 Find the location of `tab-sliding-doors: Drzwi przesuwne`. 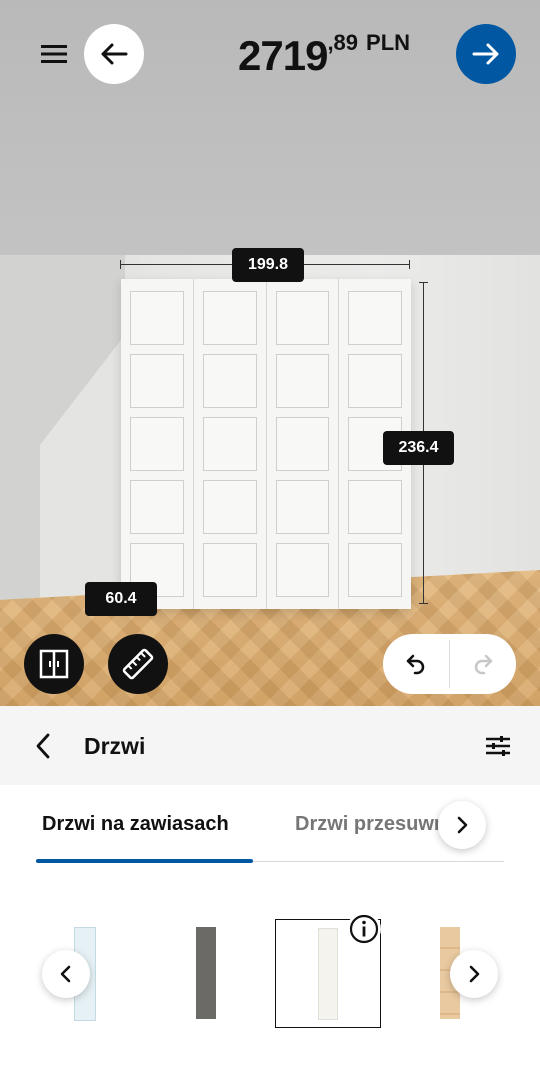

tab-sliding-doors: Drzwi przesuwne is located at coordinates (370, 824).